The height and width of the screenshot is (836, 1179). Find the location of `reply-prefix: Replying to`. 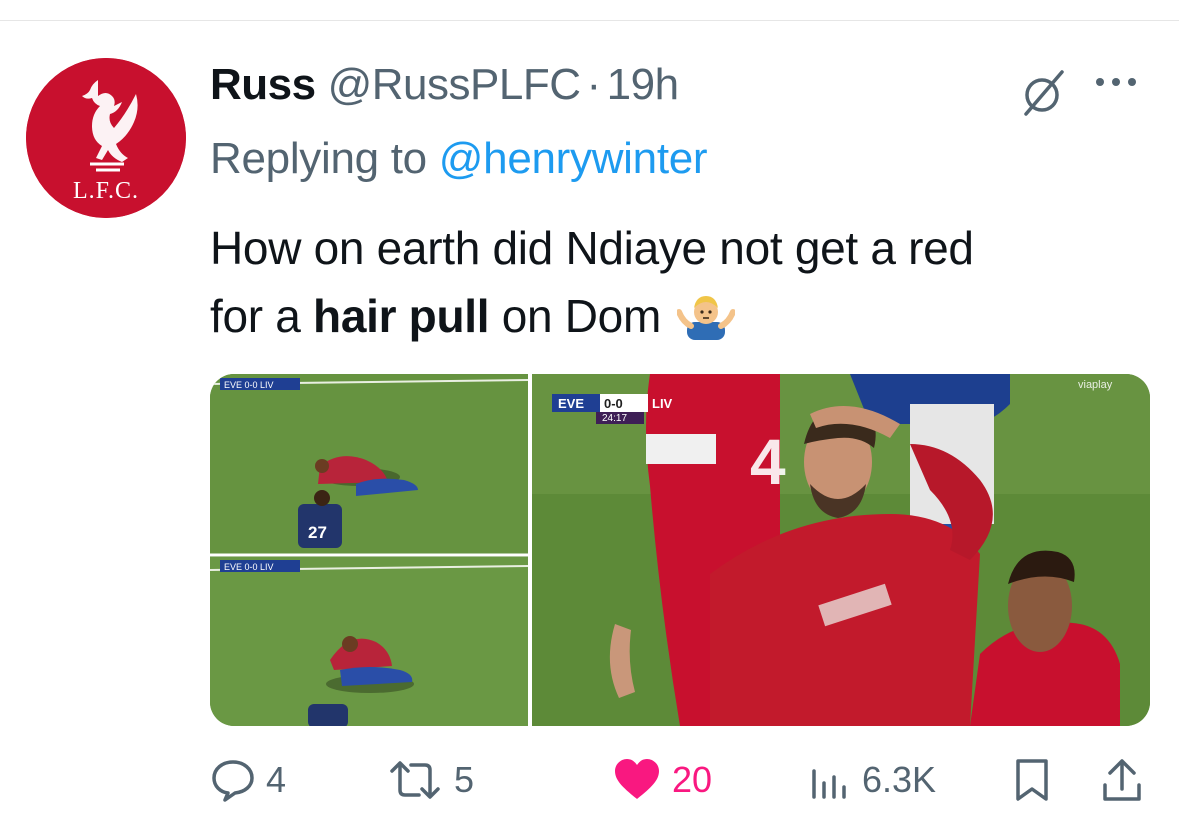

reply-prefix: Replying to is located at coordinates (318, 158).